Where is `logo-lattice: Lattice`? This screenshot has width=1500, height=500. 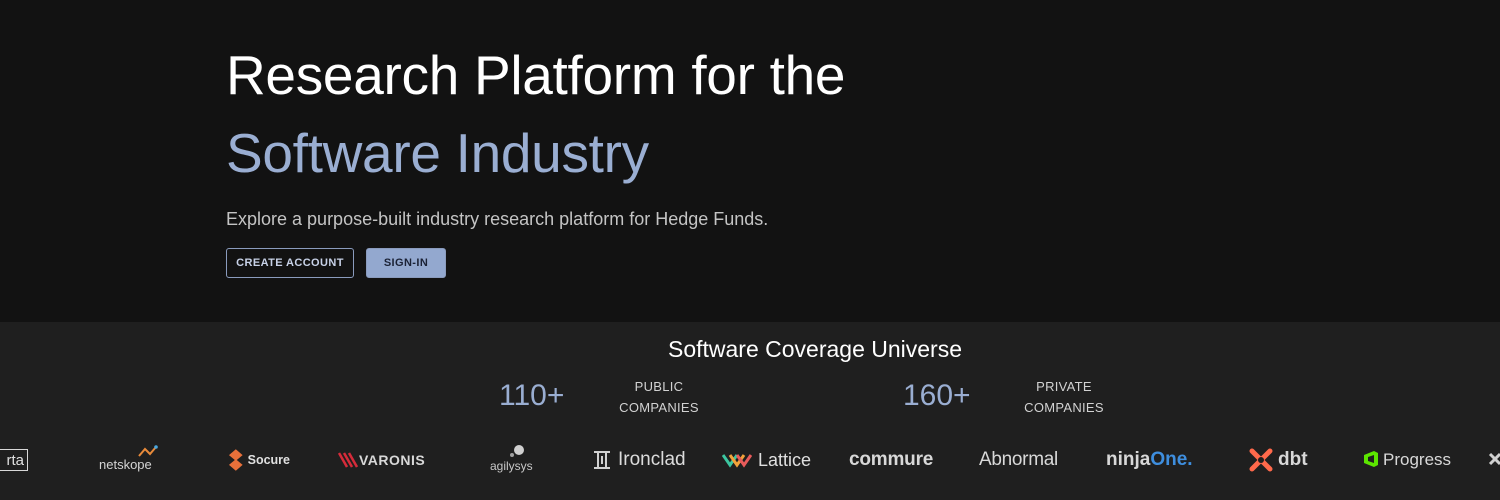 logo-lattice: Lattice is located at coordinates (772, 460).